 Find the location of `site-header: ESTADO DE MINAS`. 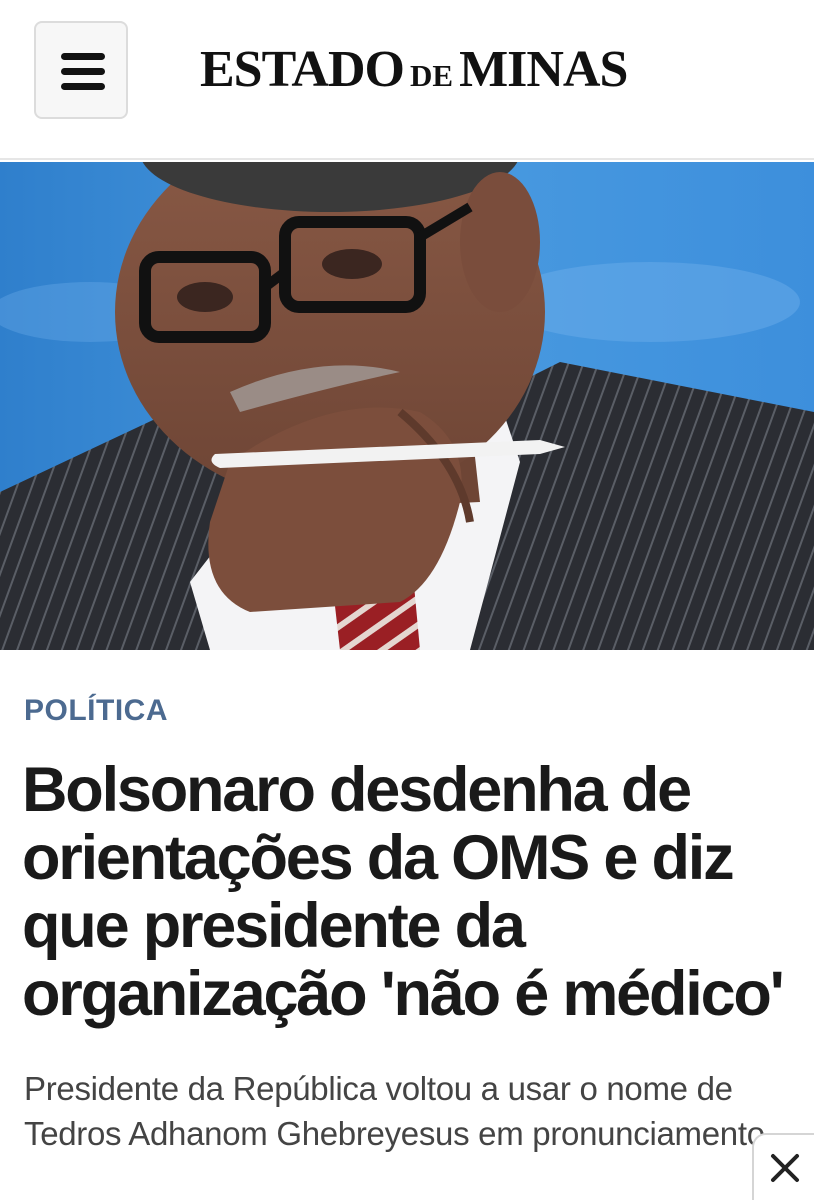

site-header: ESTADO DE MINAS is located at coordinates (407, 80).